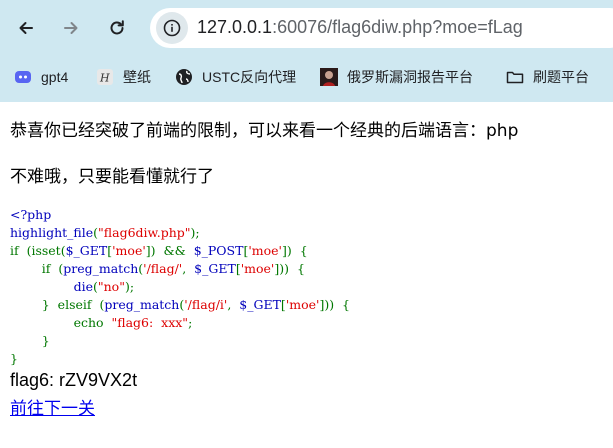  I want to click on code-token: } elseif (, so click(57, 304).